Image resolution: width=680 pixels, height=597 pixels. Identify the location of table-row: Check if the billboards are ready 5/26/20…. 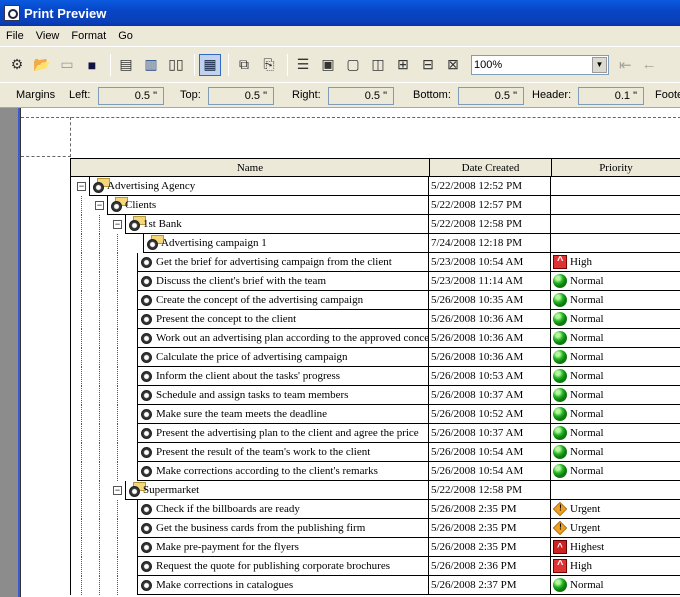
(375, 509).